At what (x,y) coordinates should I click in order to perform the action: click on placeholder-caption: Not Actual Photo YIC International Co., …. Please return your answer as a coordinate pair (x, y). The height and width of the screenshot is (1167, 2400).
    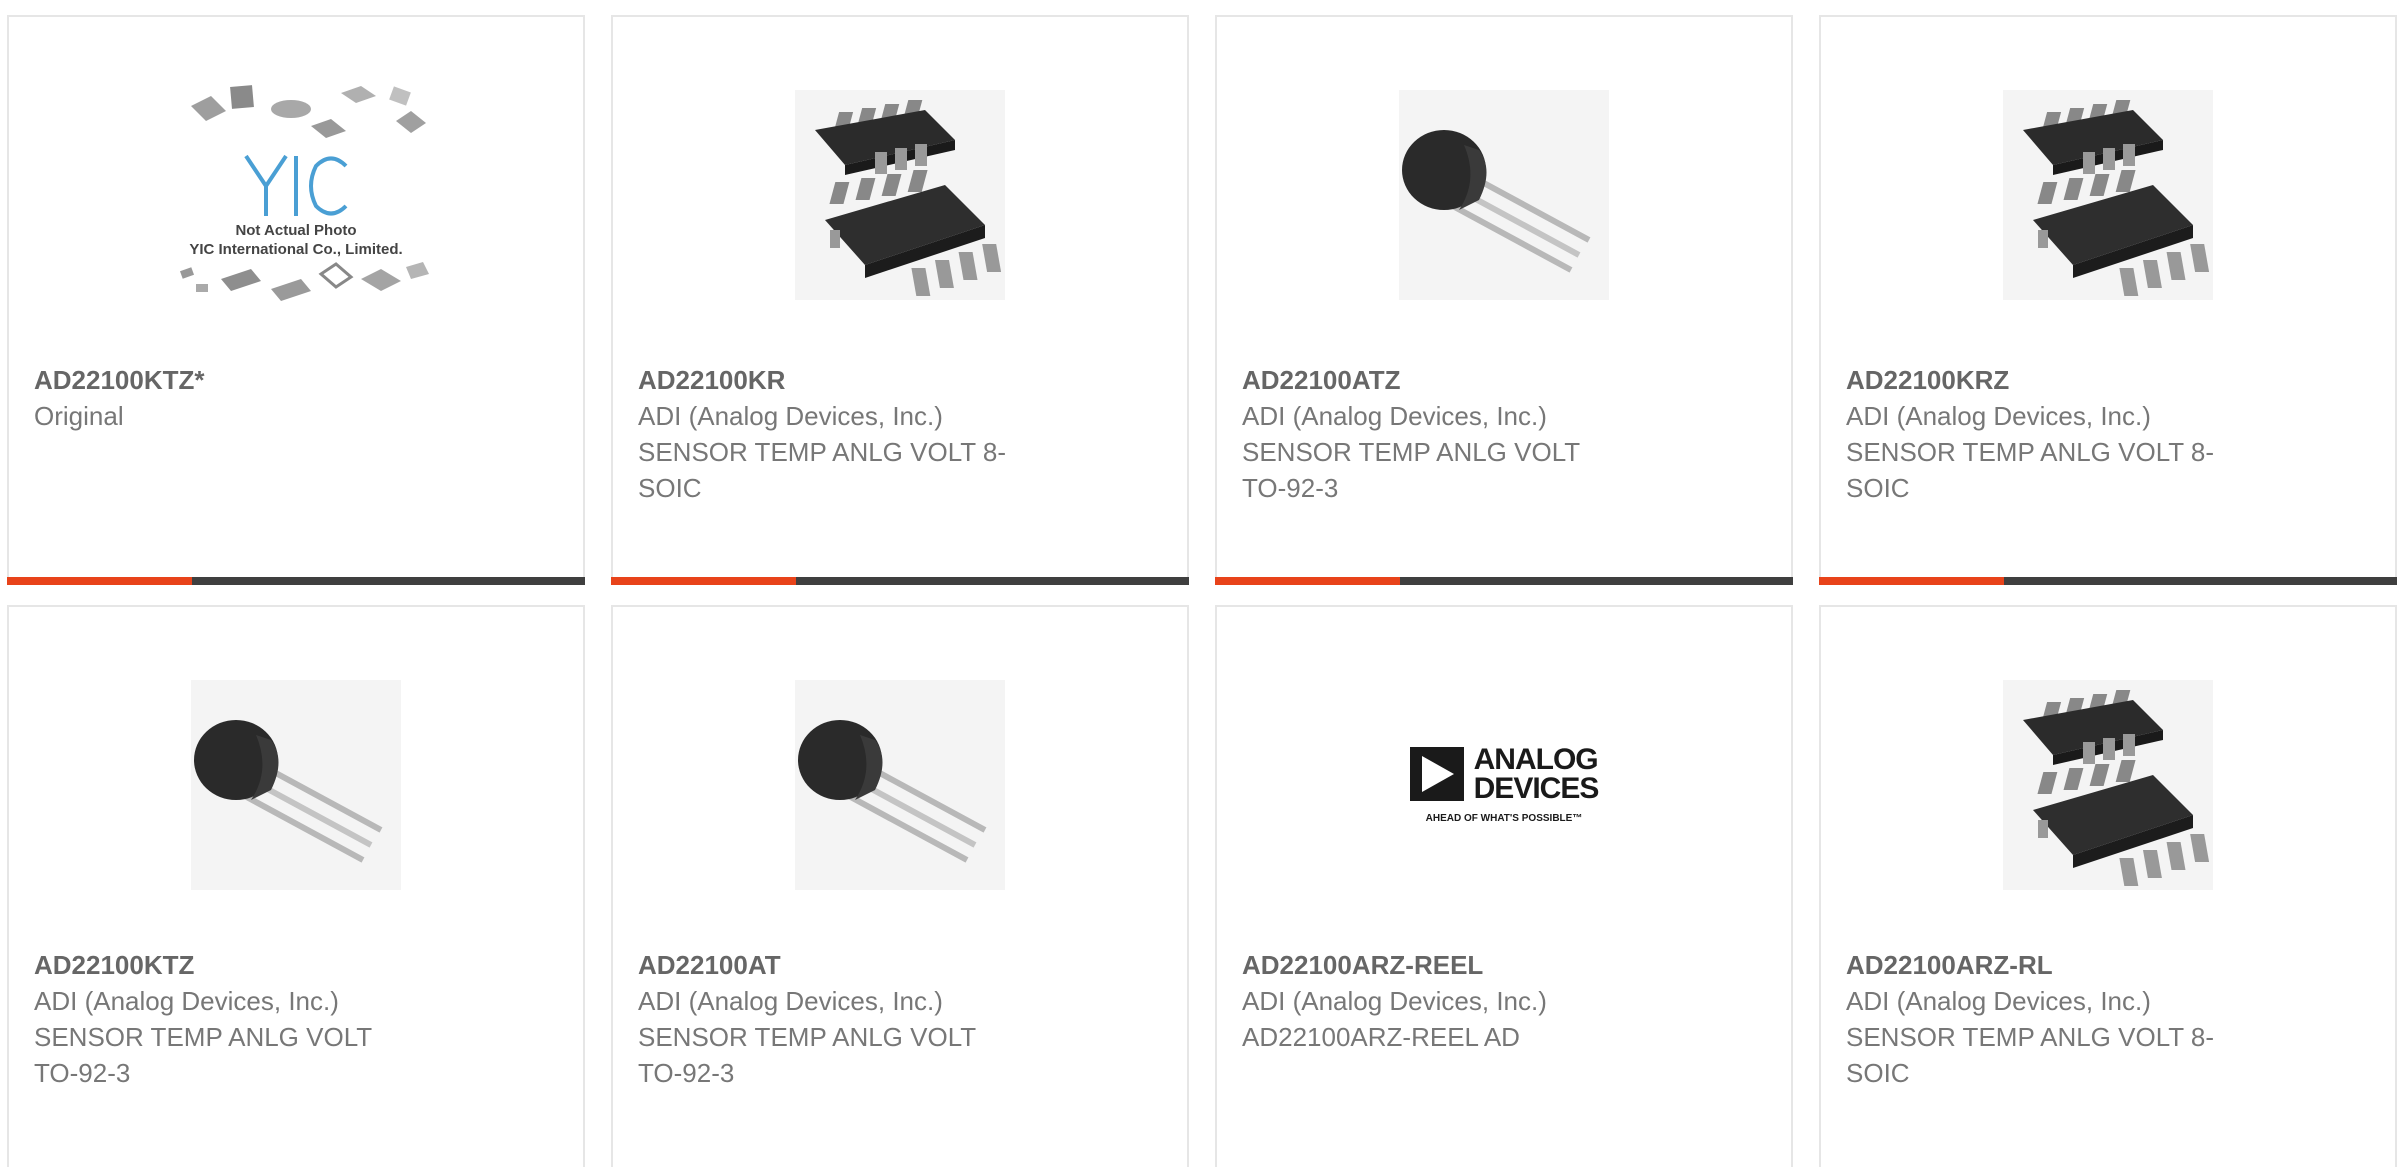
    Looking at the image, I should click on (296, 239).